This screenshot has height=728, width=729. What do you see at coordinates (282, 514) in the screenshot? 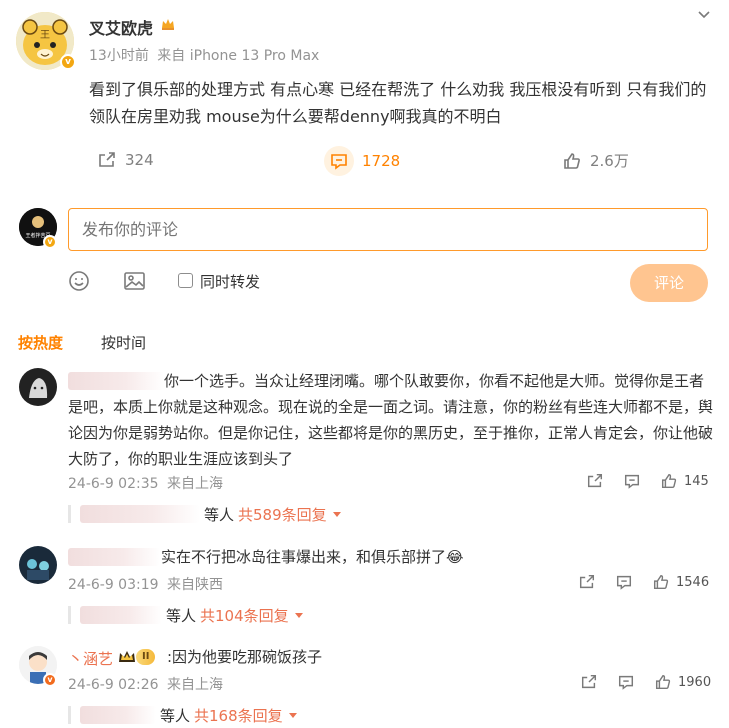
I see `reply-count-link: 共589条回复` at bounding box center [282, 514].